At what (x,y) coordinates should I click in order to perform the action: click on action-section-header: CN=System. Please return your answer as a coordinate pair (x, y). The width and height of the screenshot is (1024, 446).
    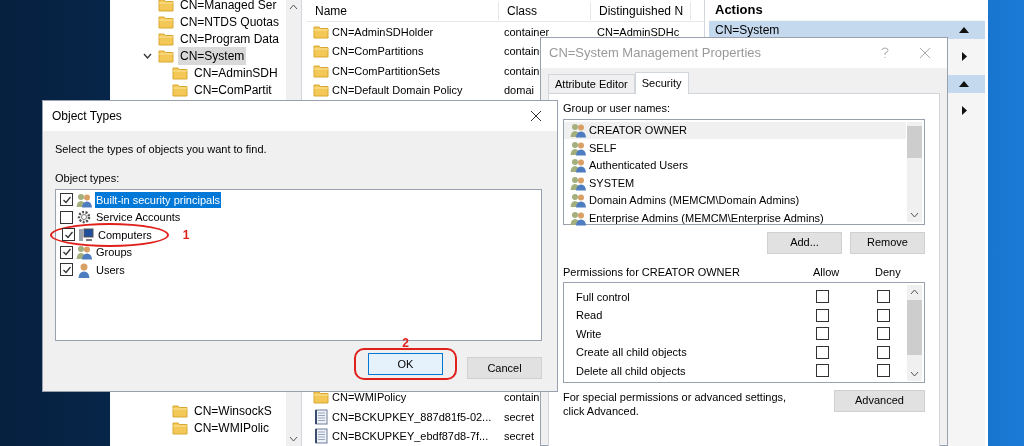
    Looking at the image, I should click on (847, 30).